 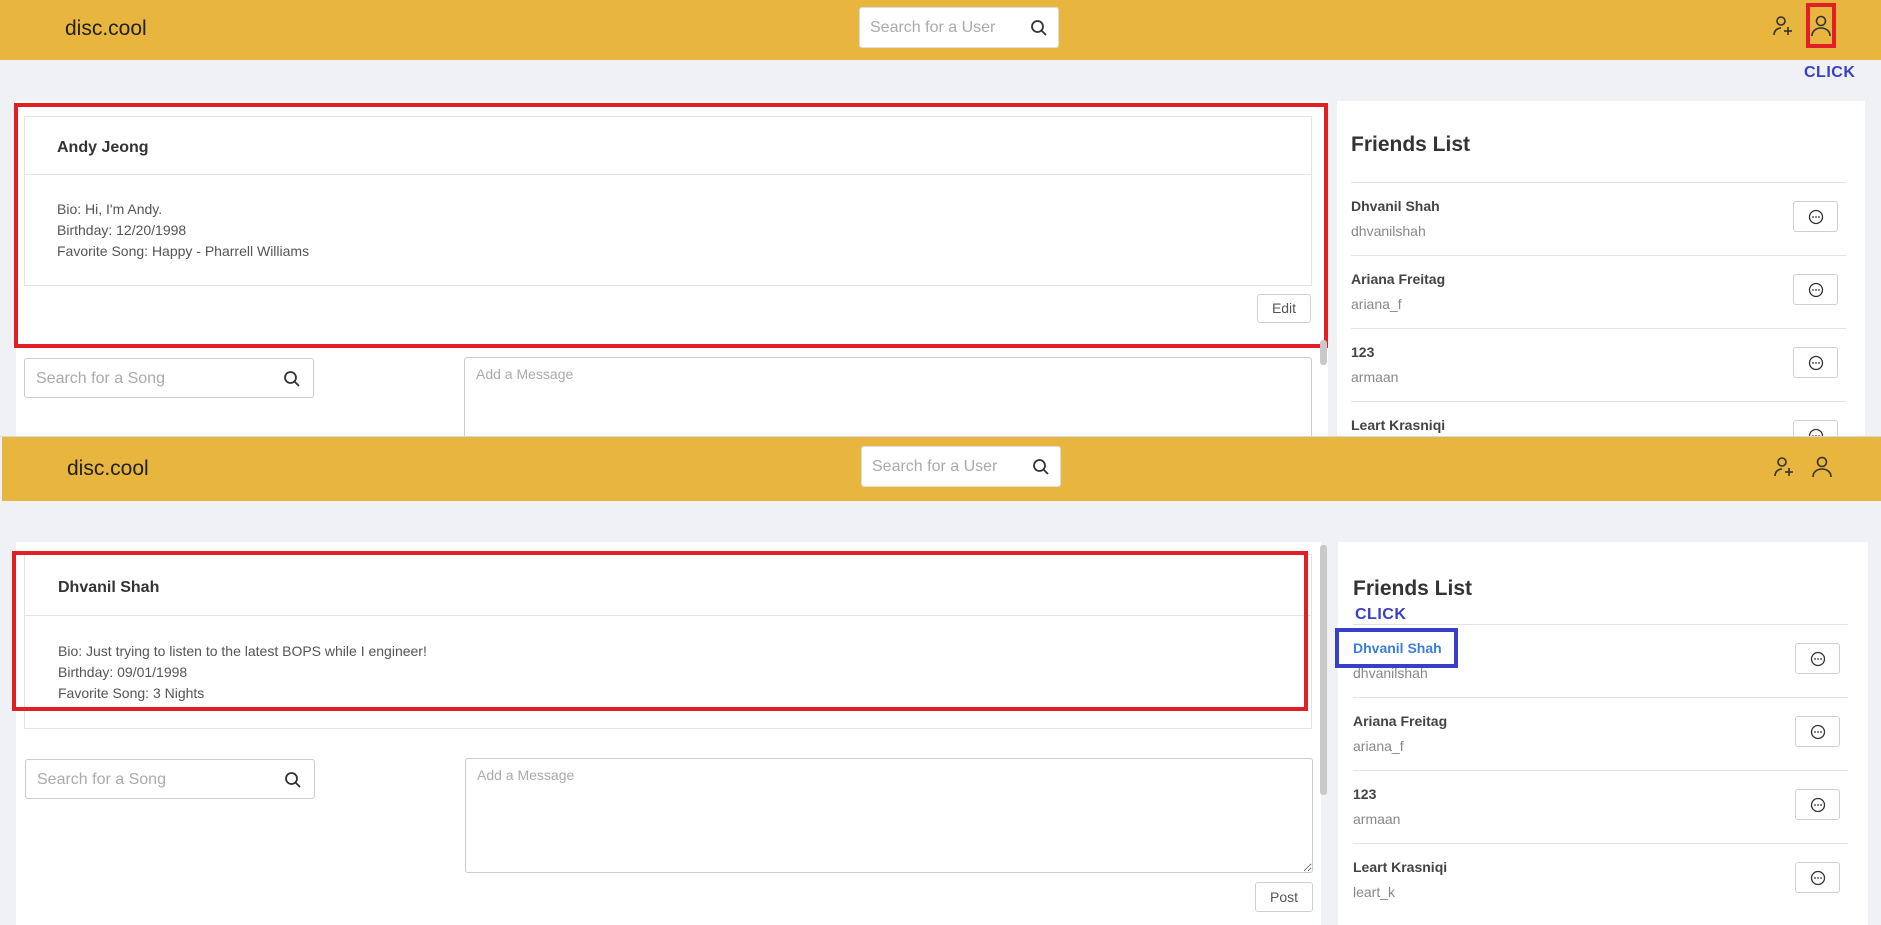 What do you see at coordinates (1284, 897) in the screenshot?
I see `post-button: Post` at bounding box center [1284, 897].